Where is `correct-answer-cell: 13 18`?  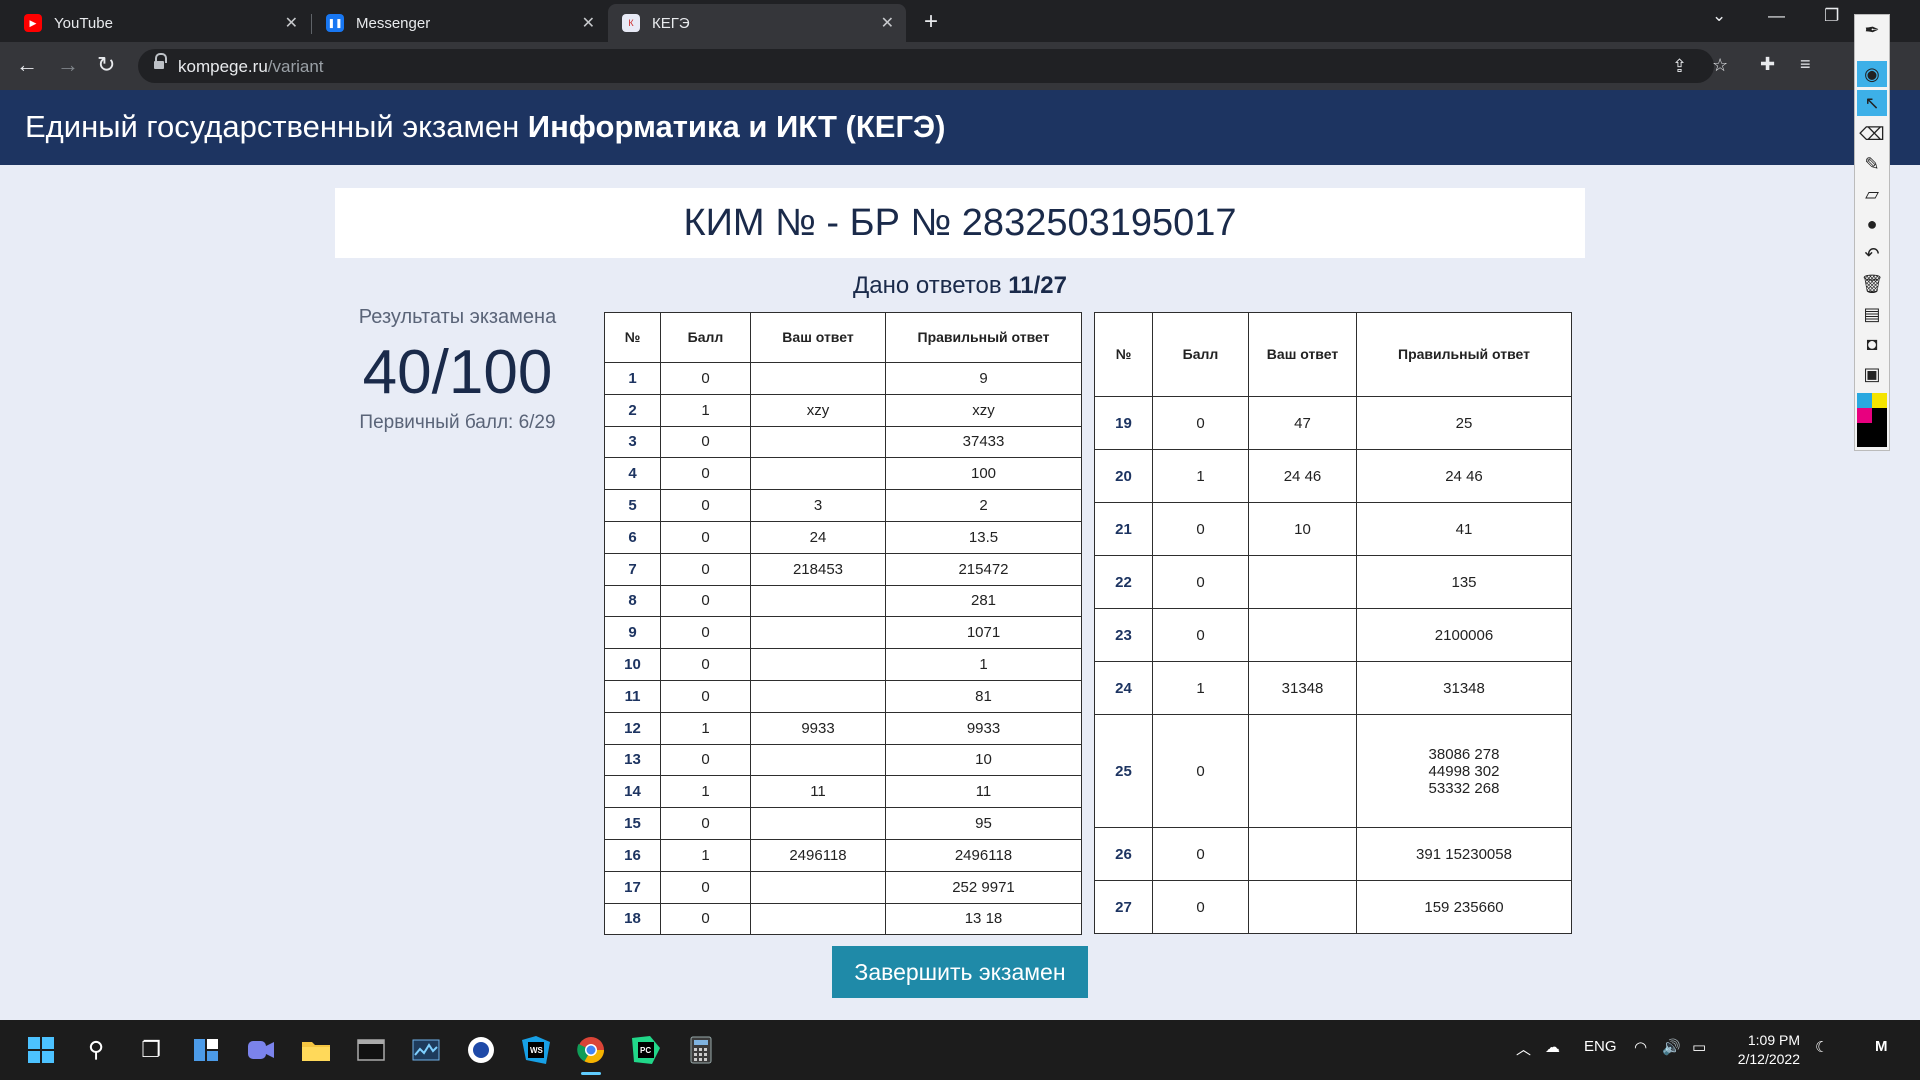
correct-answer-cell: 13 18 is located at coordinates (983, 919).